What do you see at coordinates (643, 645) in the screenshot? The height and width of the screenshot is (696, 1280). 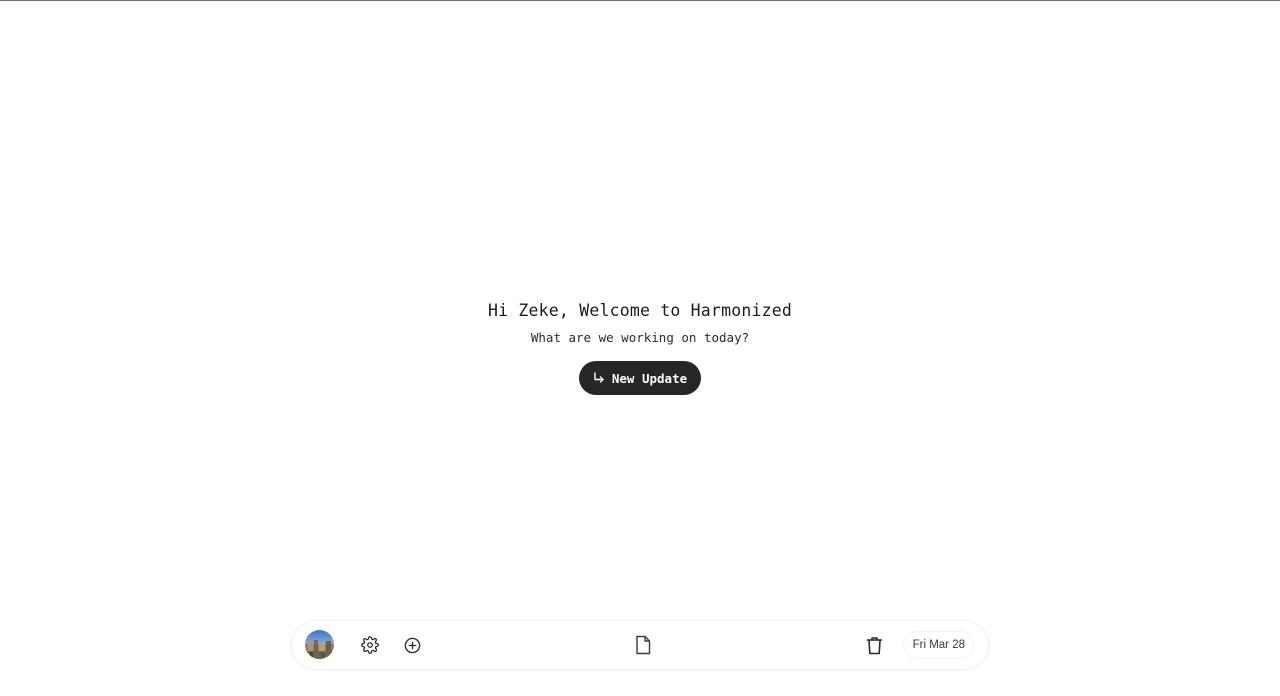 I see `document-icon` at bounding box center [643, 645].